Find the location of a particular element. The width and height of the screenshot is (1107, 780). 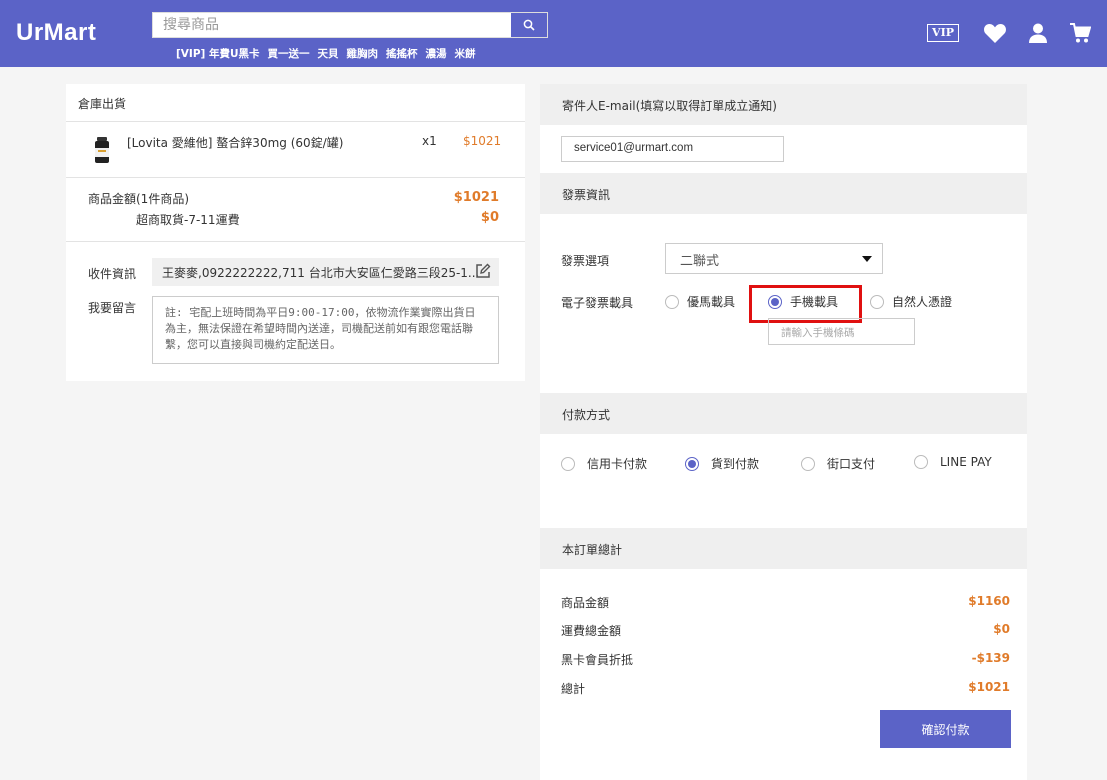

radio-selected-icon is located at coordinates (692, 463).